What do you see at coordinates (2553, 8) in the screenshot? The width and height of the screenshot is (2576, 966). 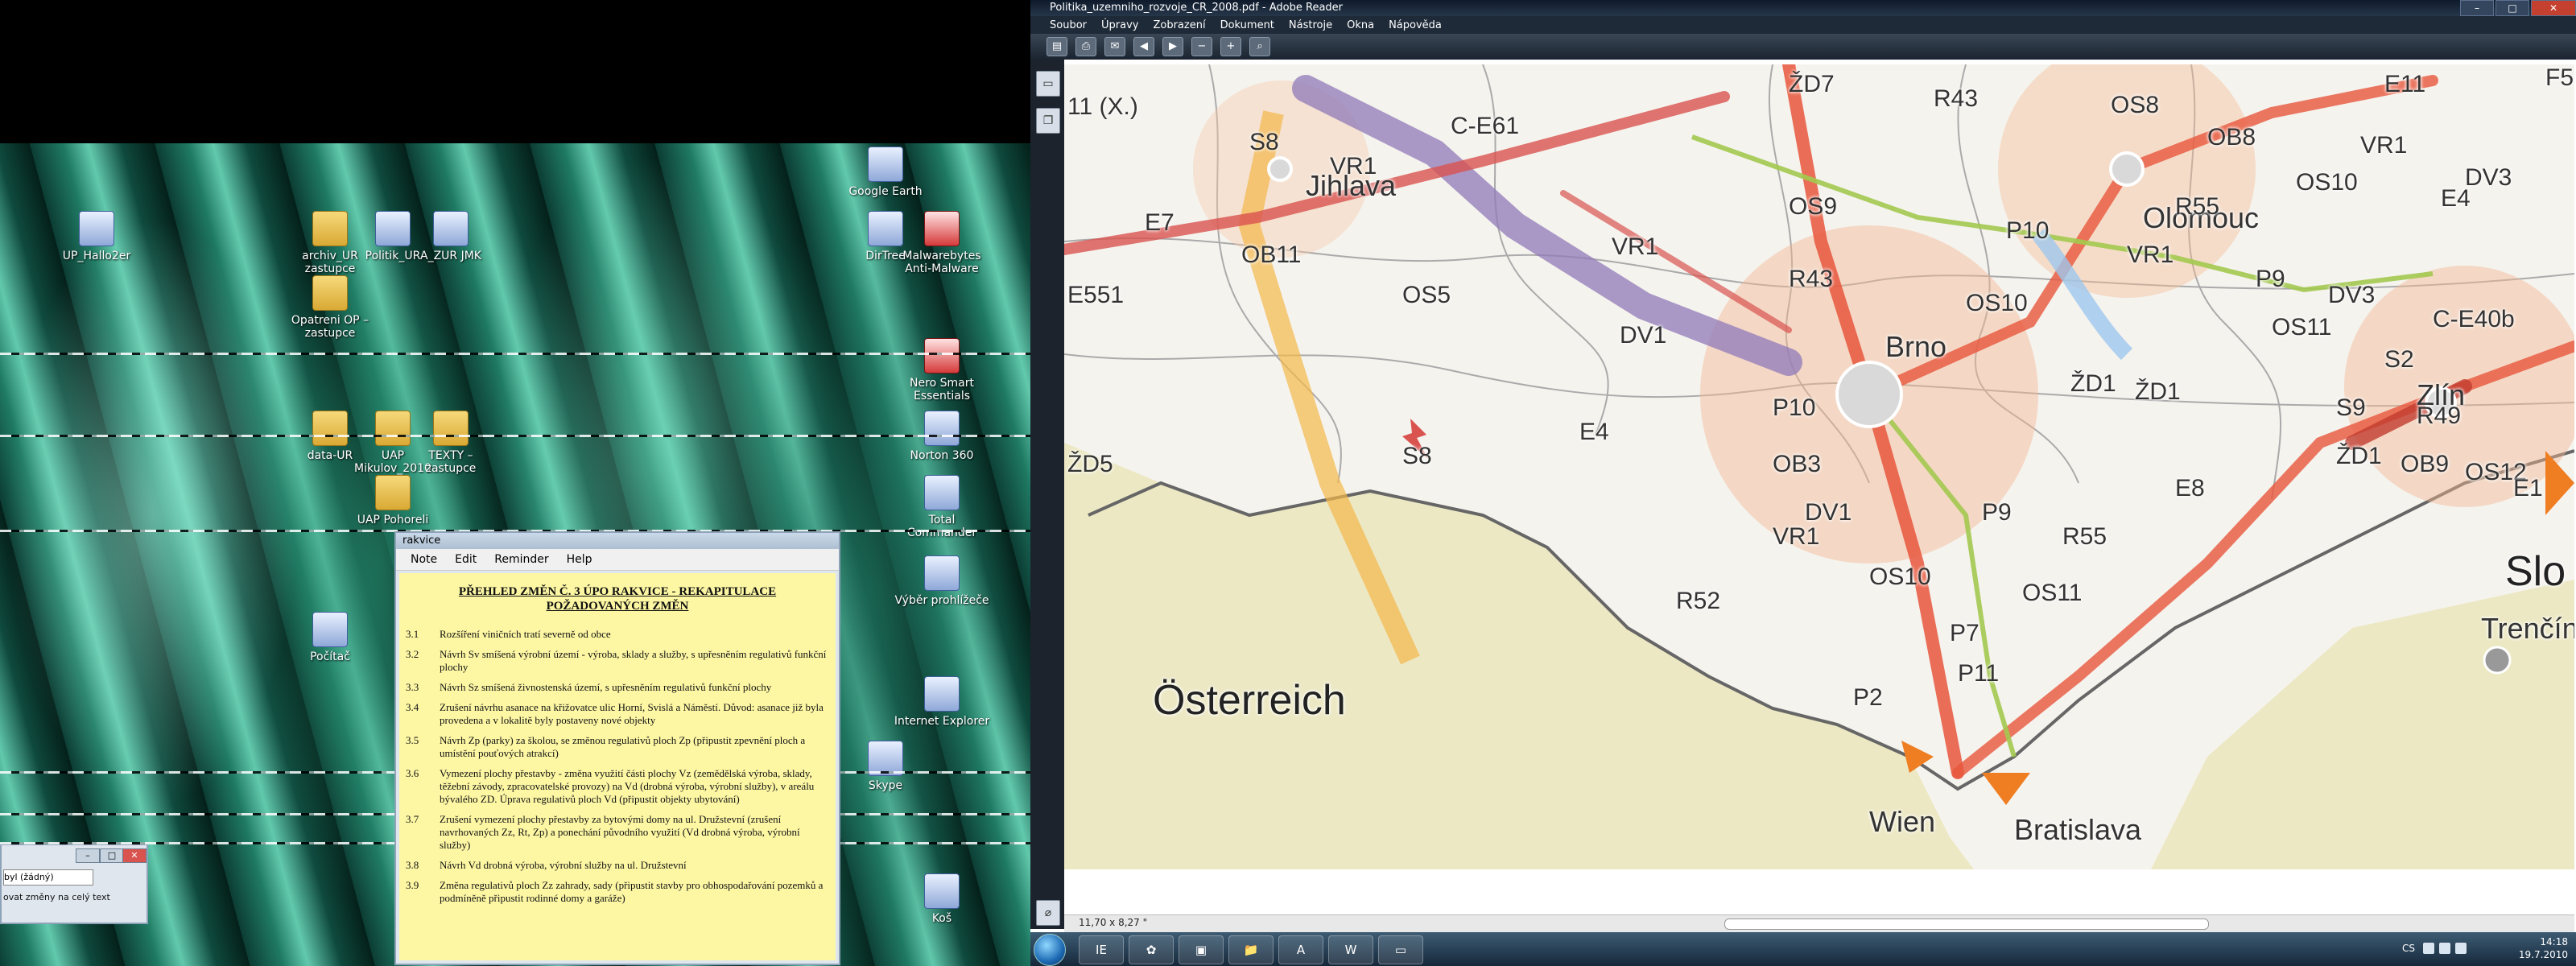 I see `reader-close-button: ✕` at bounding box center [2553, 8].